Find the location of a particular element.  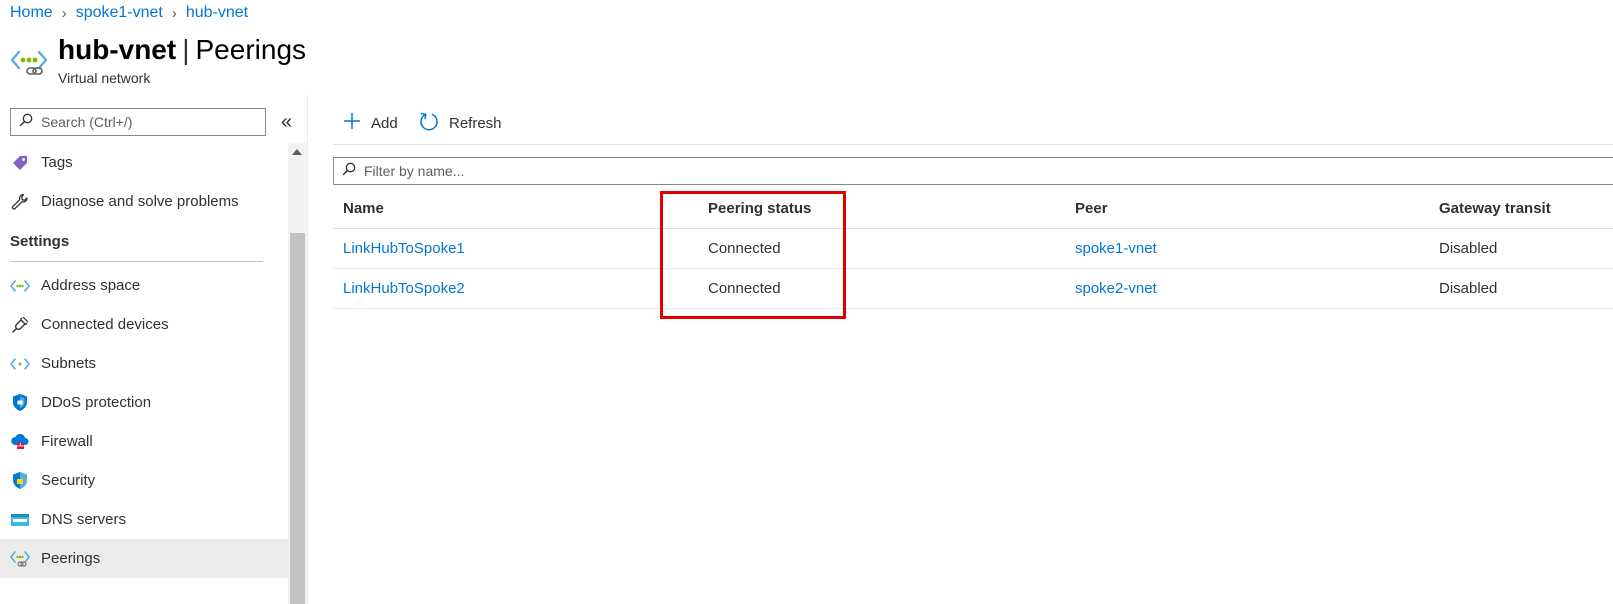

column-header-name: Name is located at coordinates (363, 208).